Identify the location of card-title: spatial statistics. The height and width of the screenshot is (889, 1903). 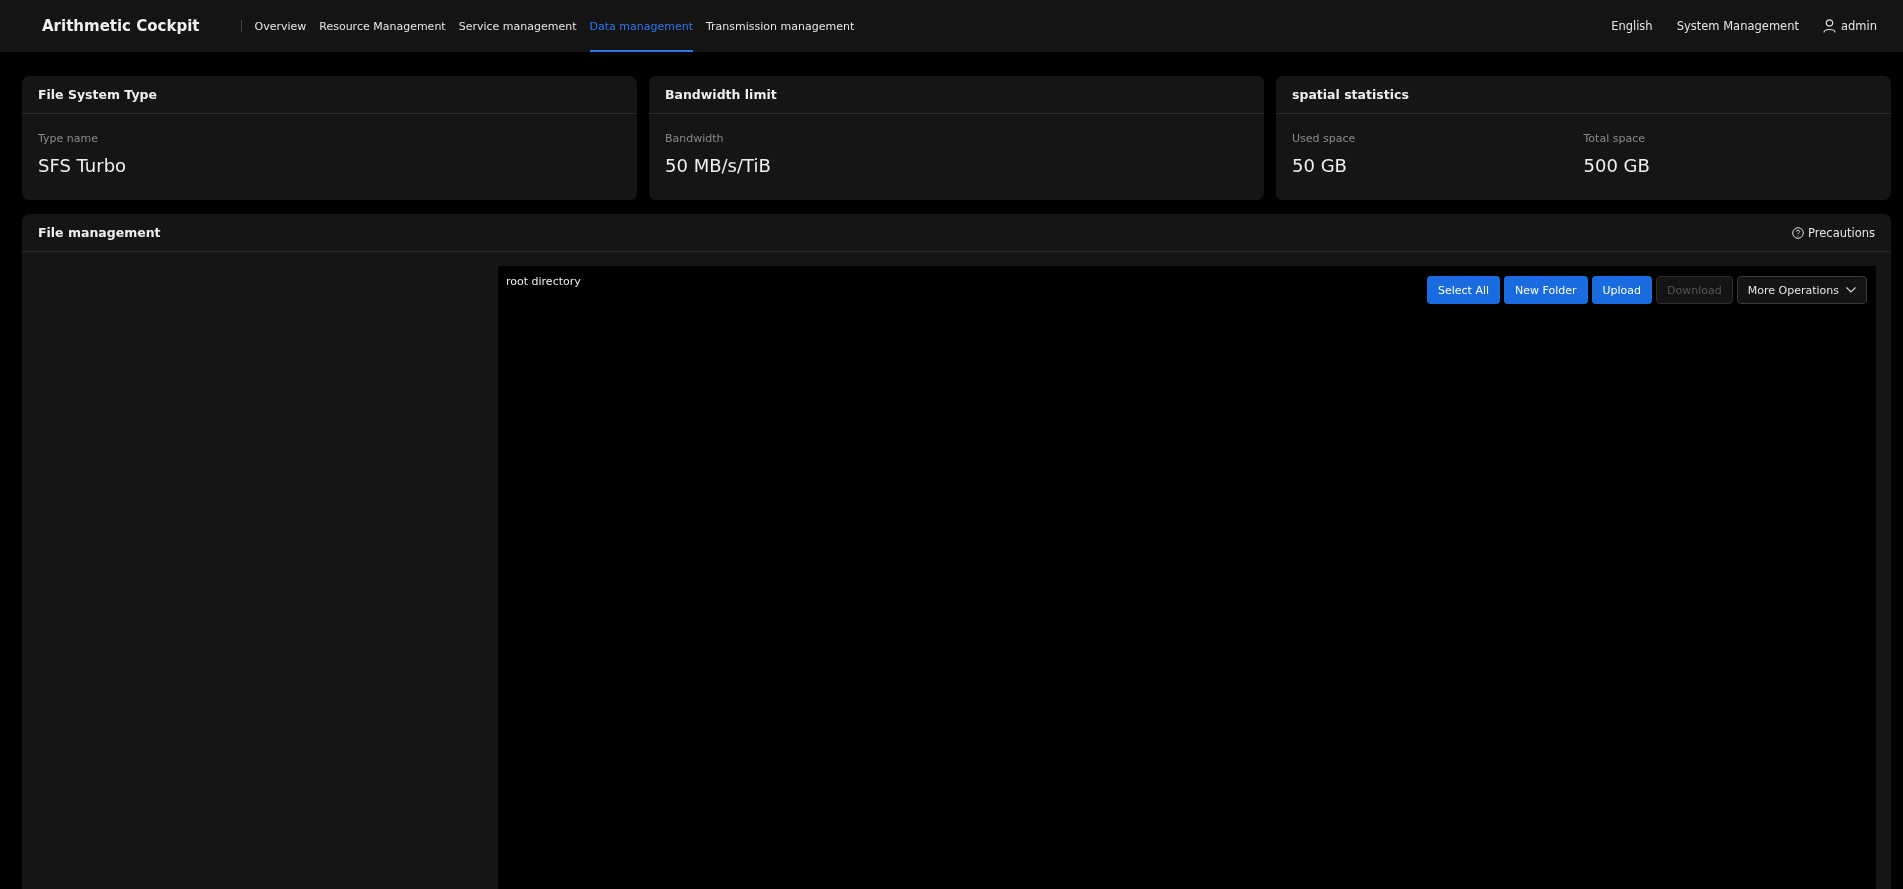
(1350, 94).